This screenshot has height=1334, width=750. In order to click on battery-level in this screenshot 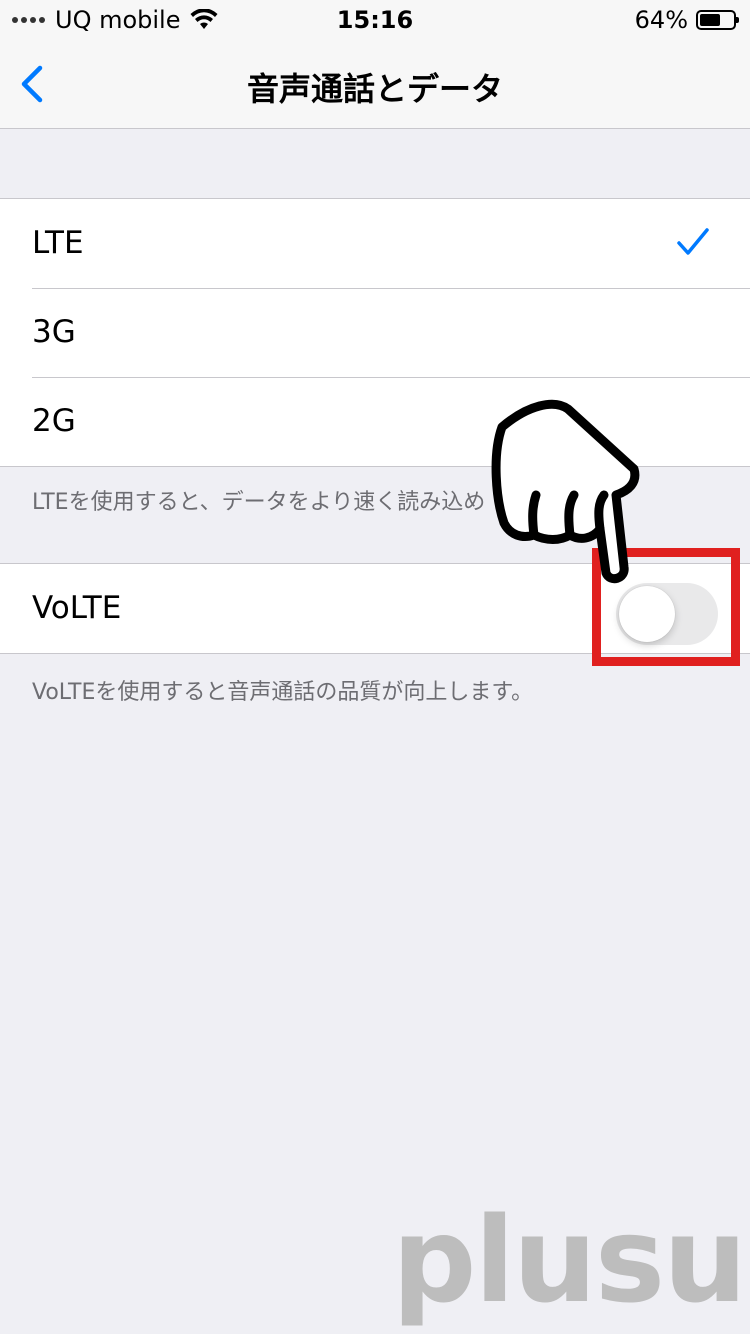, I will do `click(710, 20)`.